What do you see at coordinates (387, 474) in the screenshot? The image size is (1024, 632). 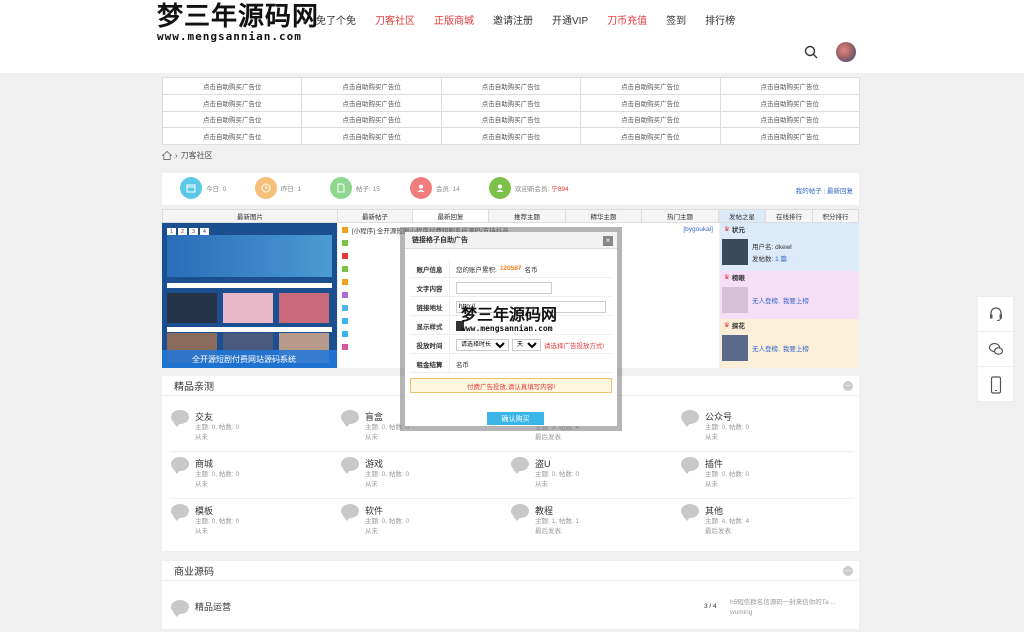 I see `forum-stats: 主题: 0, 帖数: 0` at bounding box center [387, 474].